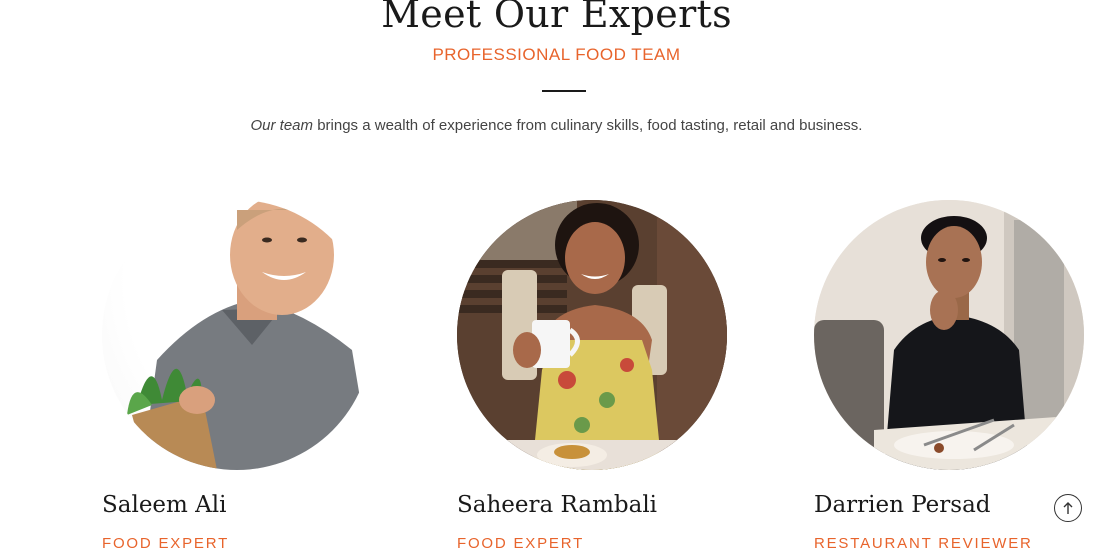 The height and width of the screenshot is (556, 1113). What do you see at coordinates (556, 54) in the screenshot?
I see `section-subtitle: PROFESSIONAL FOOD TEAM` at bounding box center [556, 54].